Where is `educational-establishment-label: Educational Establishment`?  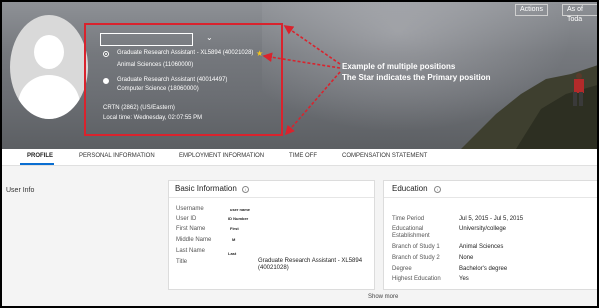
educational-establishment-label: Educational Establishment is located at coordinates (411, 232).